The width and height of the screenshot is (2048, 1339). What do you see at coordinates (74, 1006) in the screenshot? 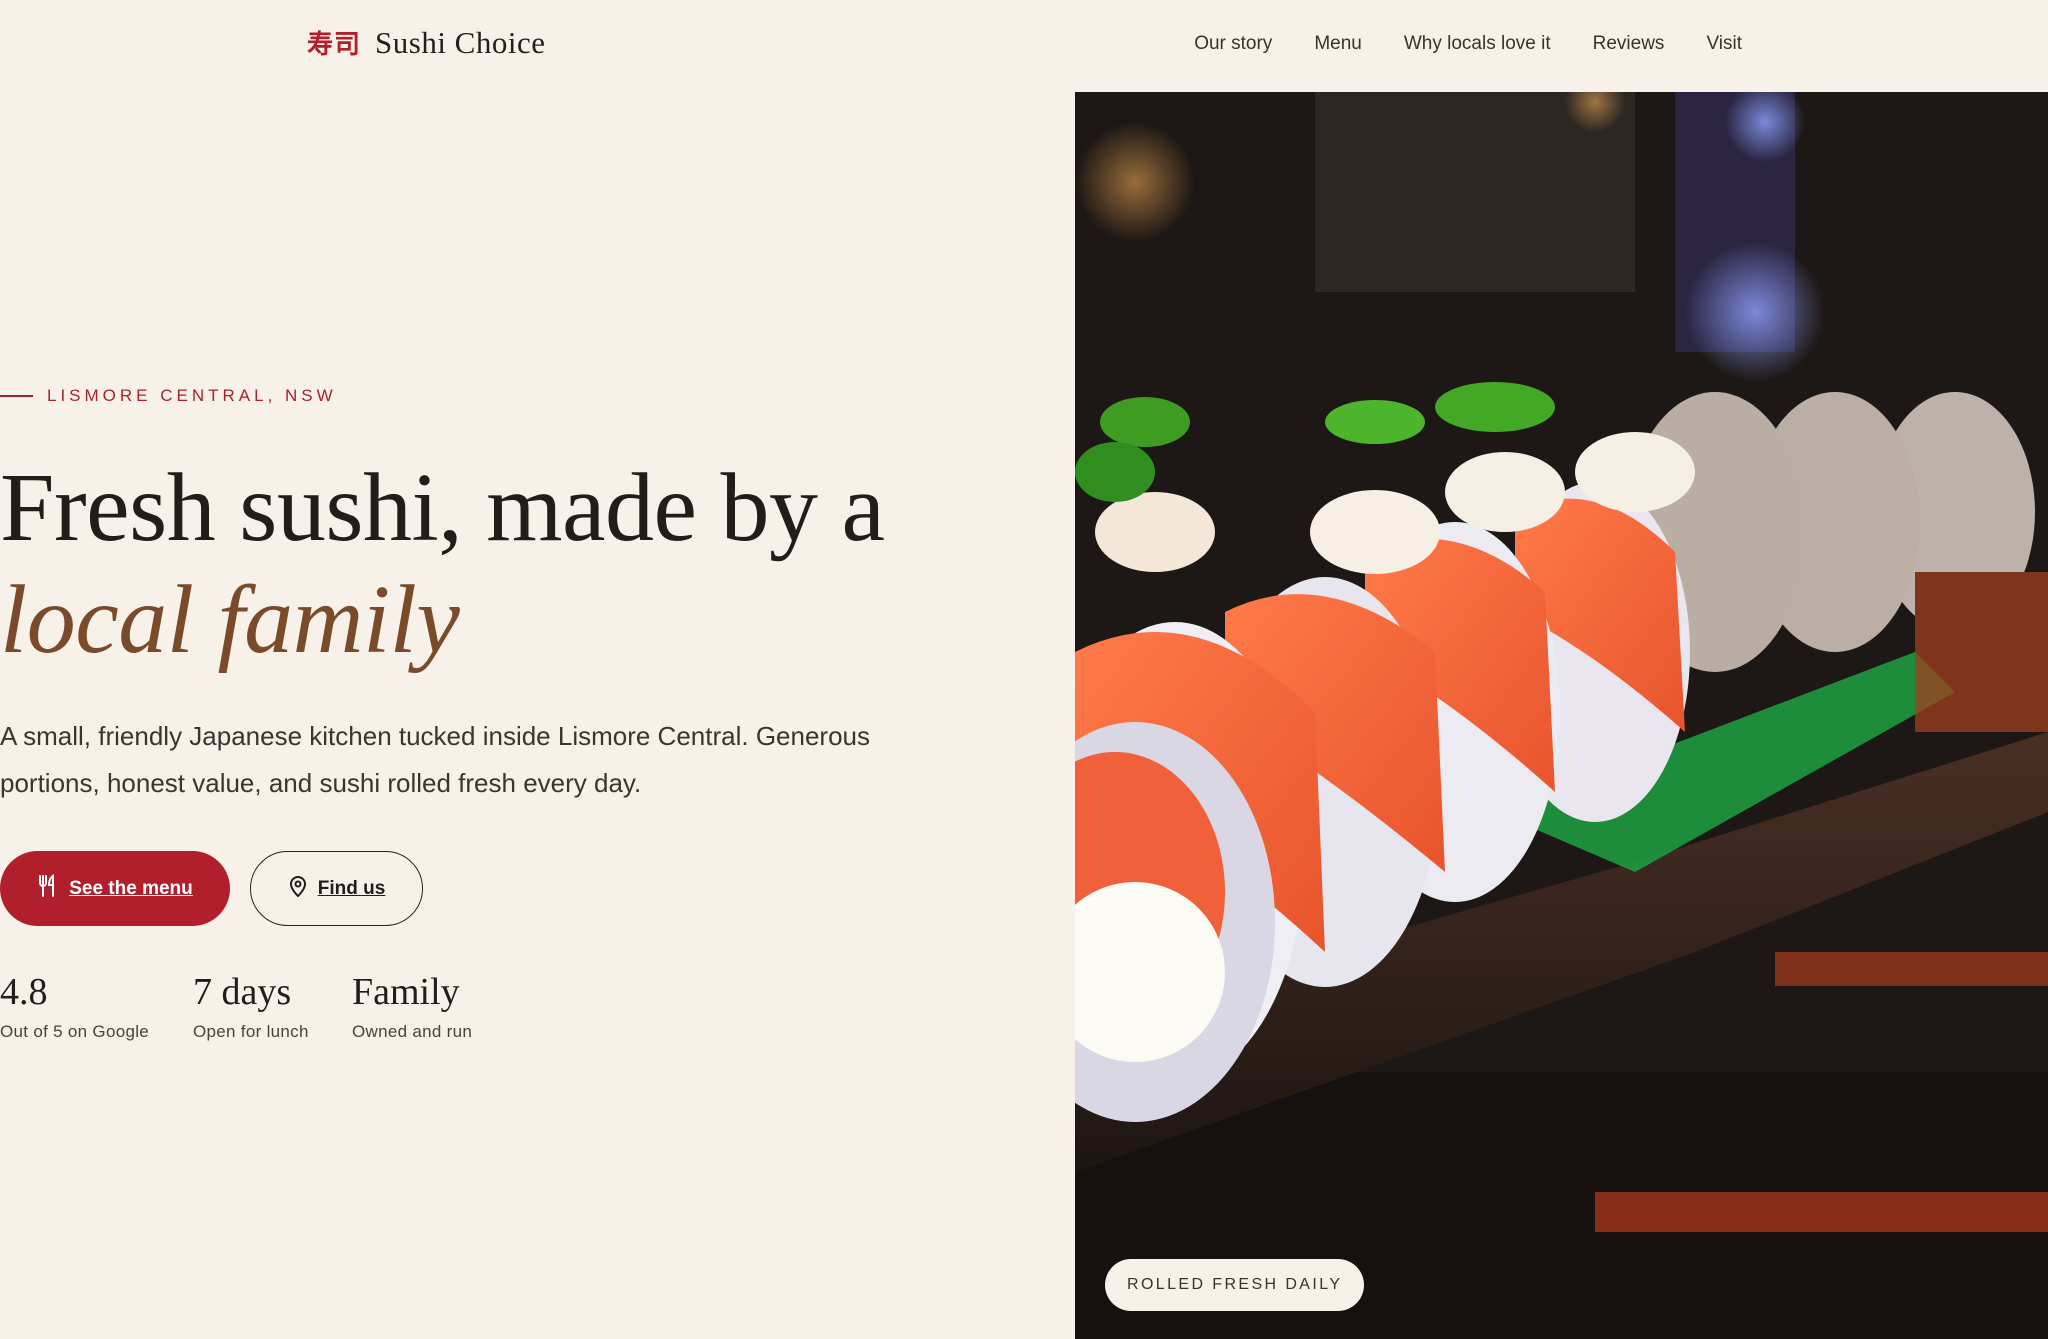
I see `stat-rating: 4.8 Out of 5 on Google` at bounding box center [74, 1006].